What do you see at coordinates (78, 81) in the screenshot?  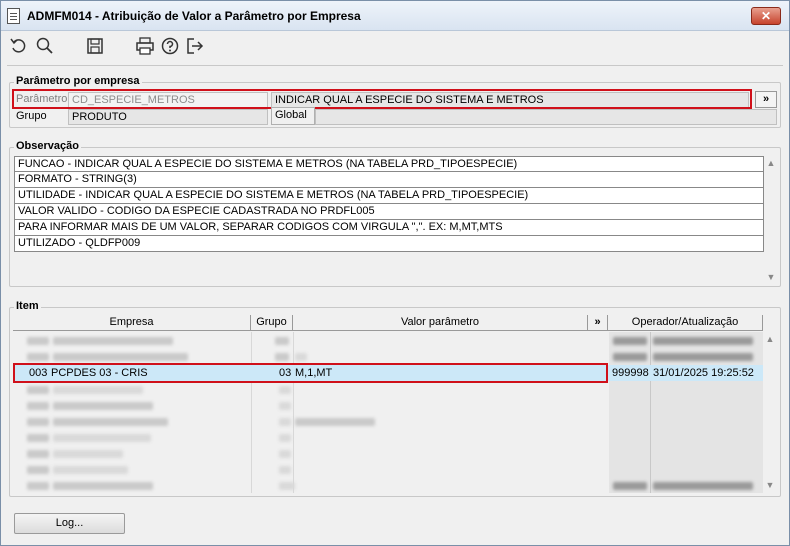 I see `param-group-legend: Parâmetro por empresa` at bounding box center [78, 81].